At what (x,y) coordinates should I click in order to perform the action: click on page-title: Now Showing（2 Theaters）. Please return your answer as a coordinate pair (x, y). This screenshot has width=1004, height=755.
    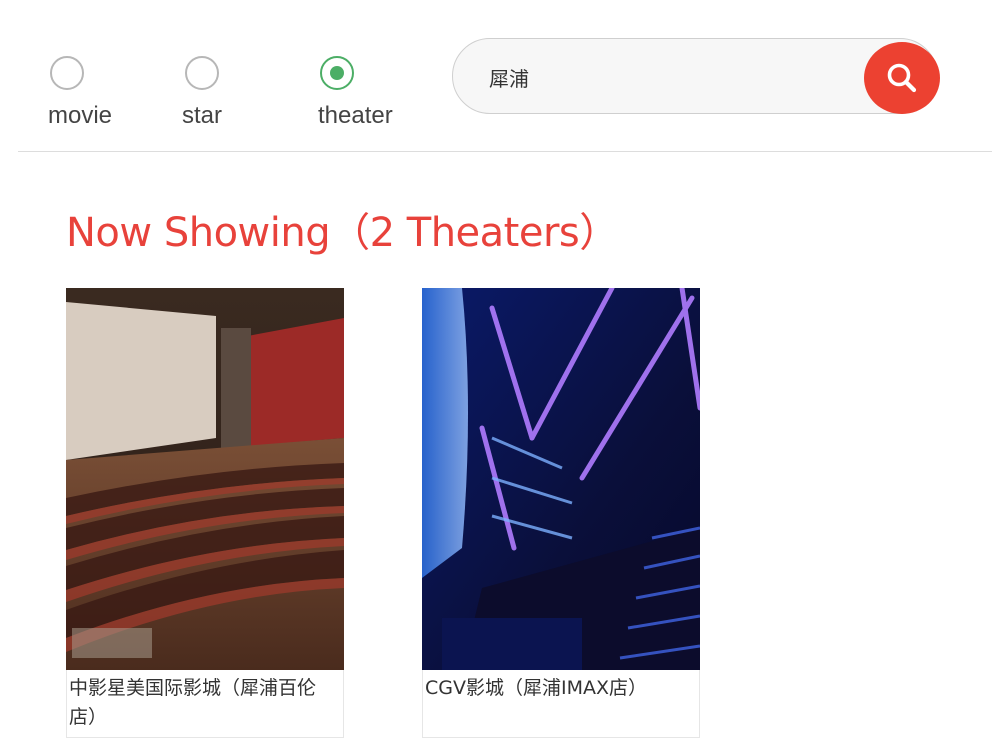
    Looking at the image, I should click on (342, 233).